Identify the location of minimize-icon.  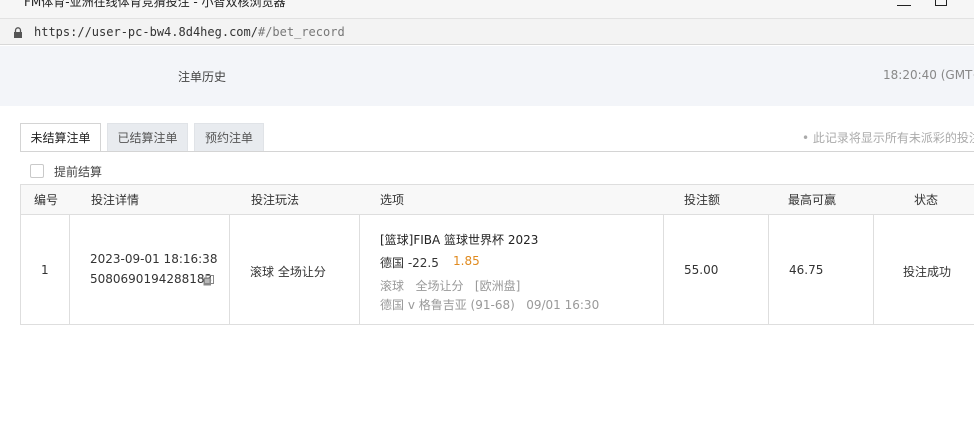
(904, 3).